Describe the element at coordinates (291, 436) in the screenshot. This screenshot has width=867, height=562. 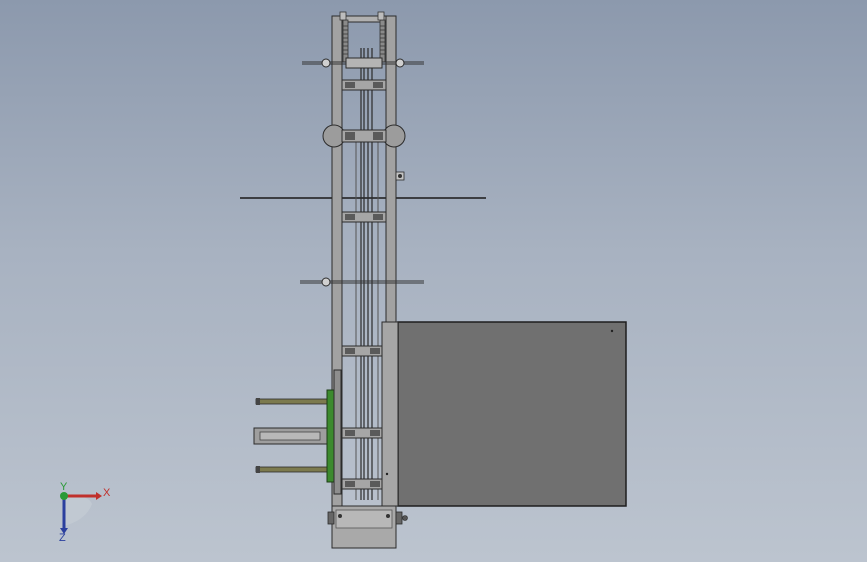
I see `drive-cylinder` at that location.